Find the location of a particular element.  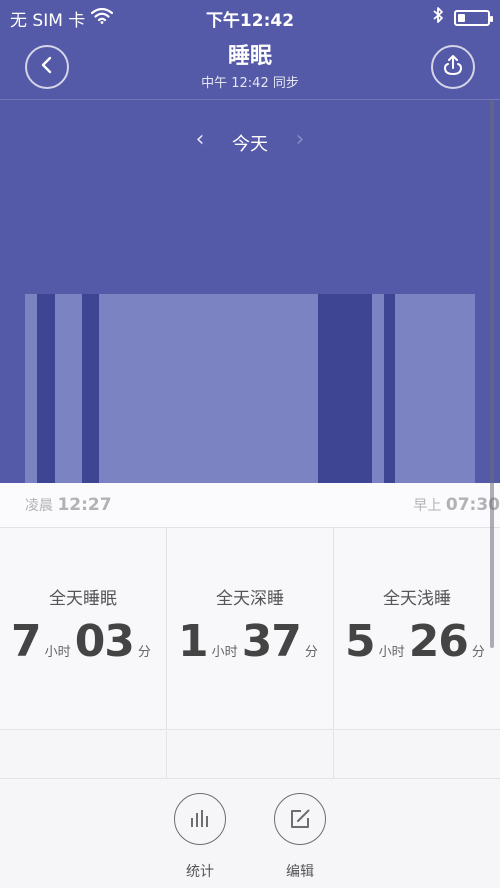

stat-hours: 7 is located at coordinates (26, 641).